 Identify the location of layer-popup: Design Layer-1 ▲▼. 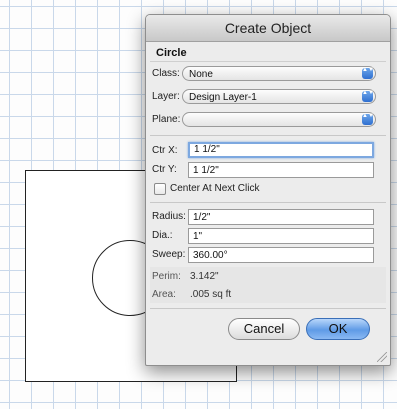
(279, 96).